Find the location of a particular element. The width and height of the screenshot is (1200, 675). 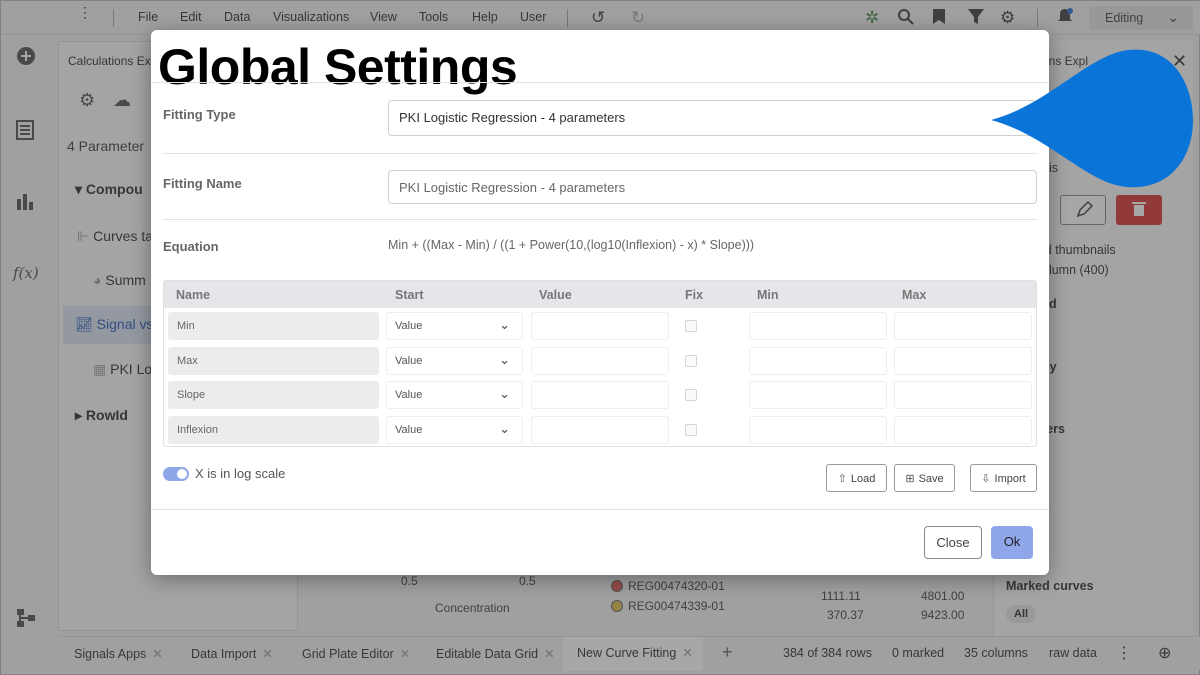

import-button: ⇩ Import is located at coordinates (1003, 478).